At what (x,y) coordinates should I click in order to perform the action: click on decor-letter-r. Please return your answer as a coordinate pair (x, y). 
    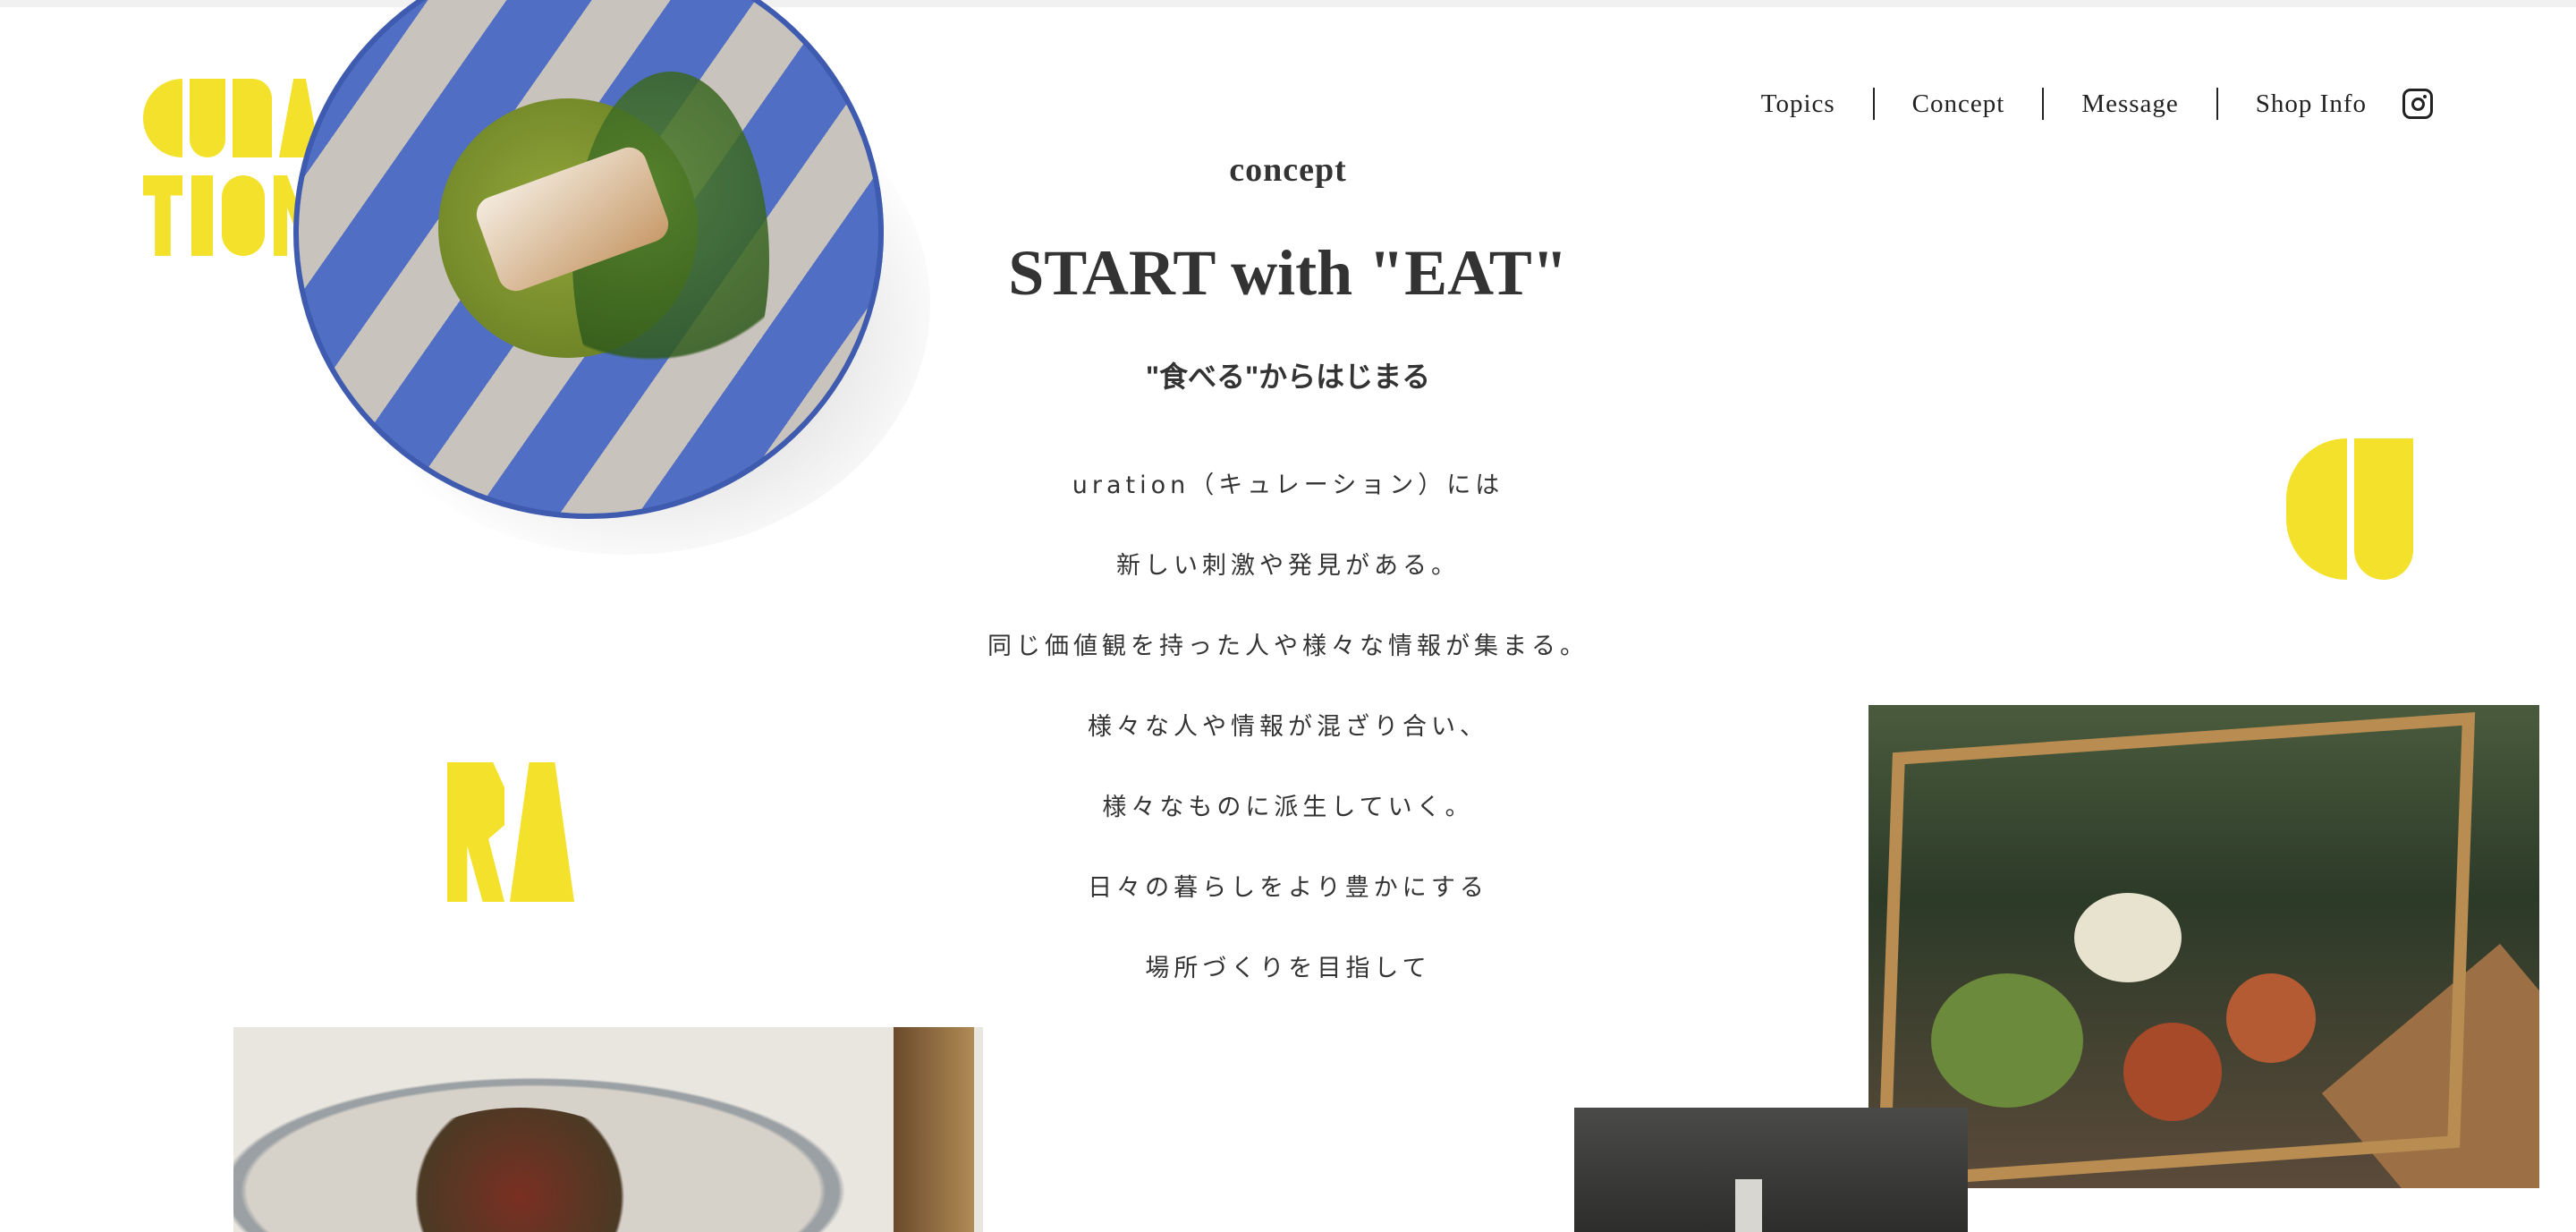
    Looking at the image, I should click on (475, 832).